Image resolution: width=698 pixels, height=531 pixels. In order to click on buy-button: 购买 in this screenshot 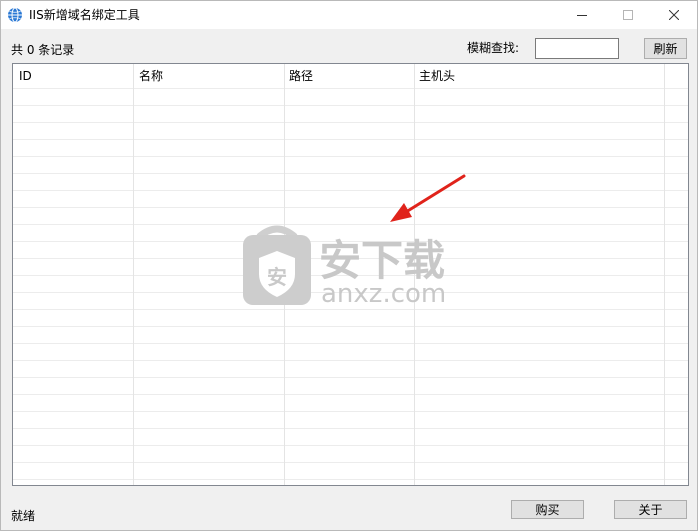, I will do `click(547, 509)`.